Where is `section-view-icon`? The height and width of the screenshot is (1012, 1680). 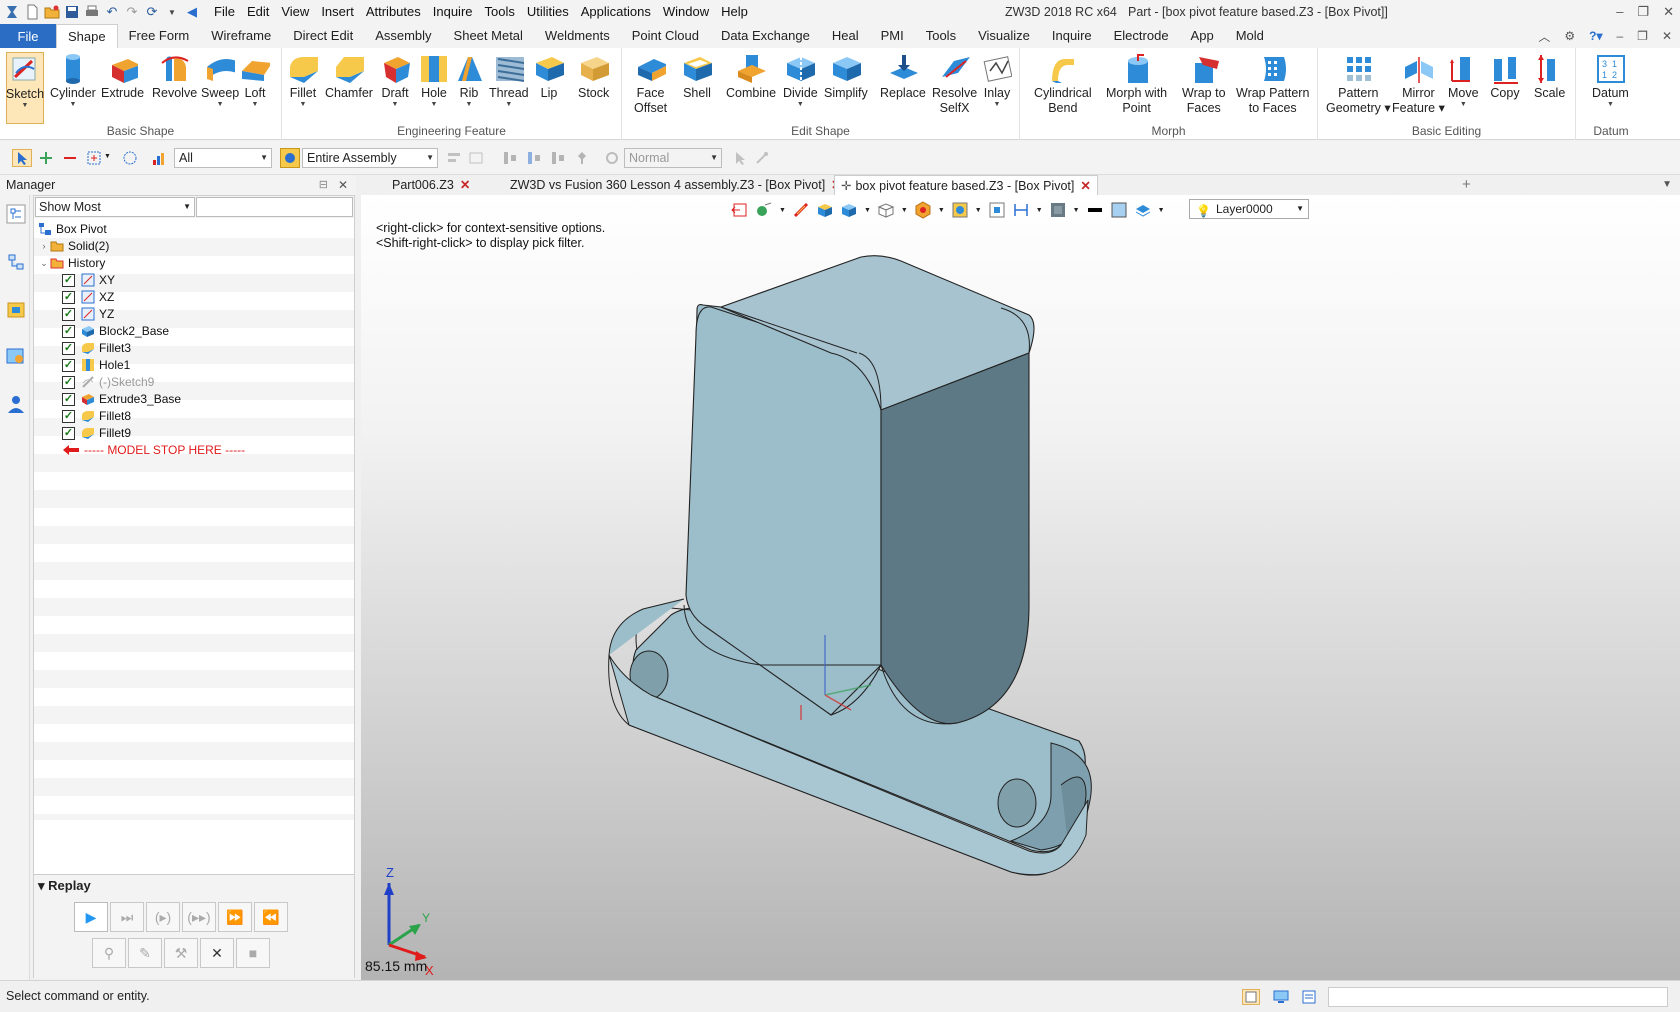
section-view-icon is located at coordinates (960, 210).